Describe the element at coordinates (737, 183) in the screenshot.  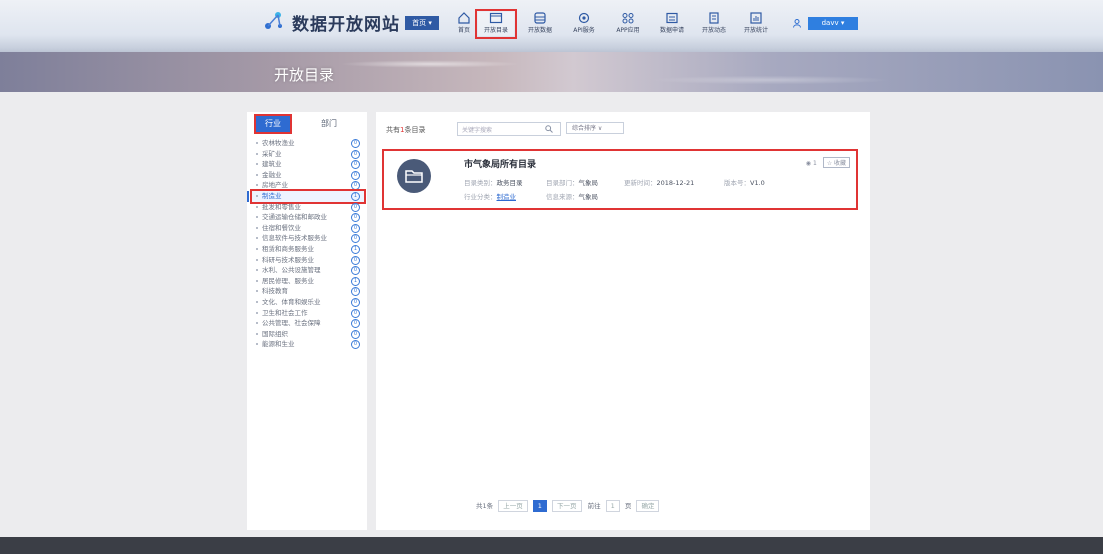
I see `meta-label: 版本号：` at that location.